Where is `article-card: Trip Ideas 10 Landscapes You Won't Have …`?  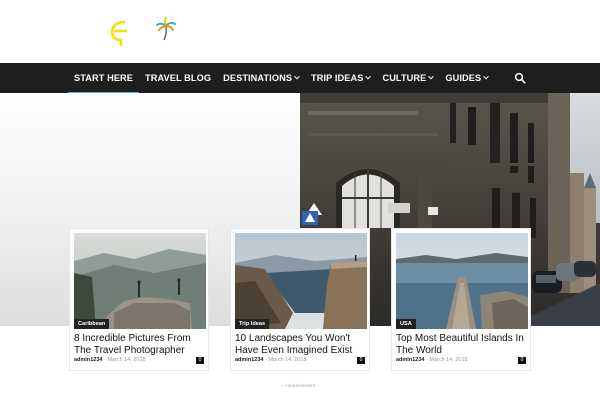 article-card: Trip Ideas 10 Landscapes You Won't Have … is located at coordinates (300, 299).